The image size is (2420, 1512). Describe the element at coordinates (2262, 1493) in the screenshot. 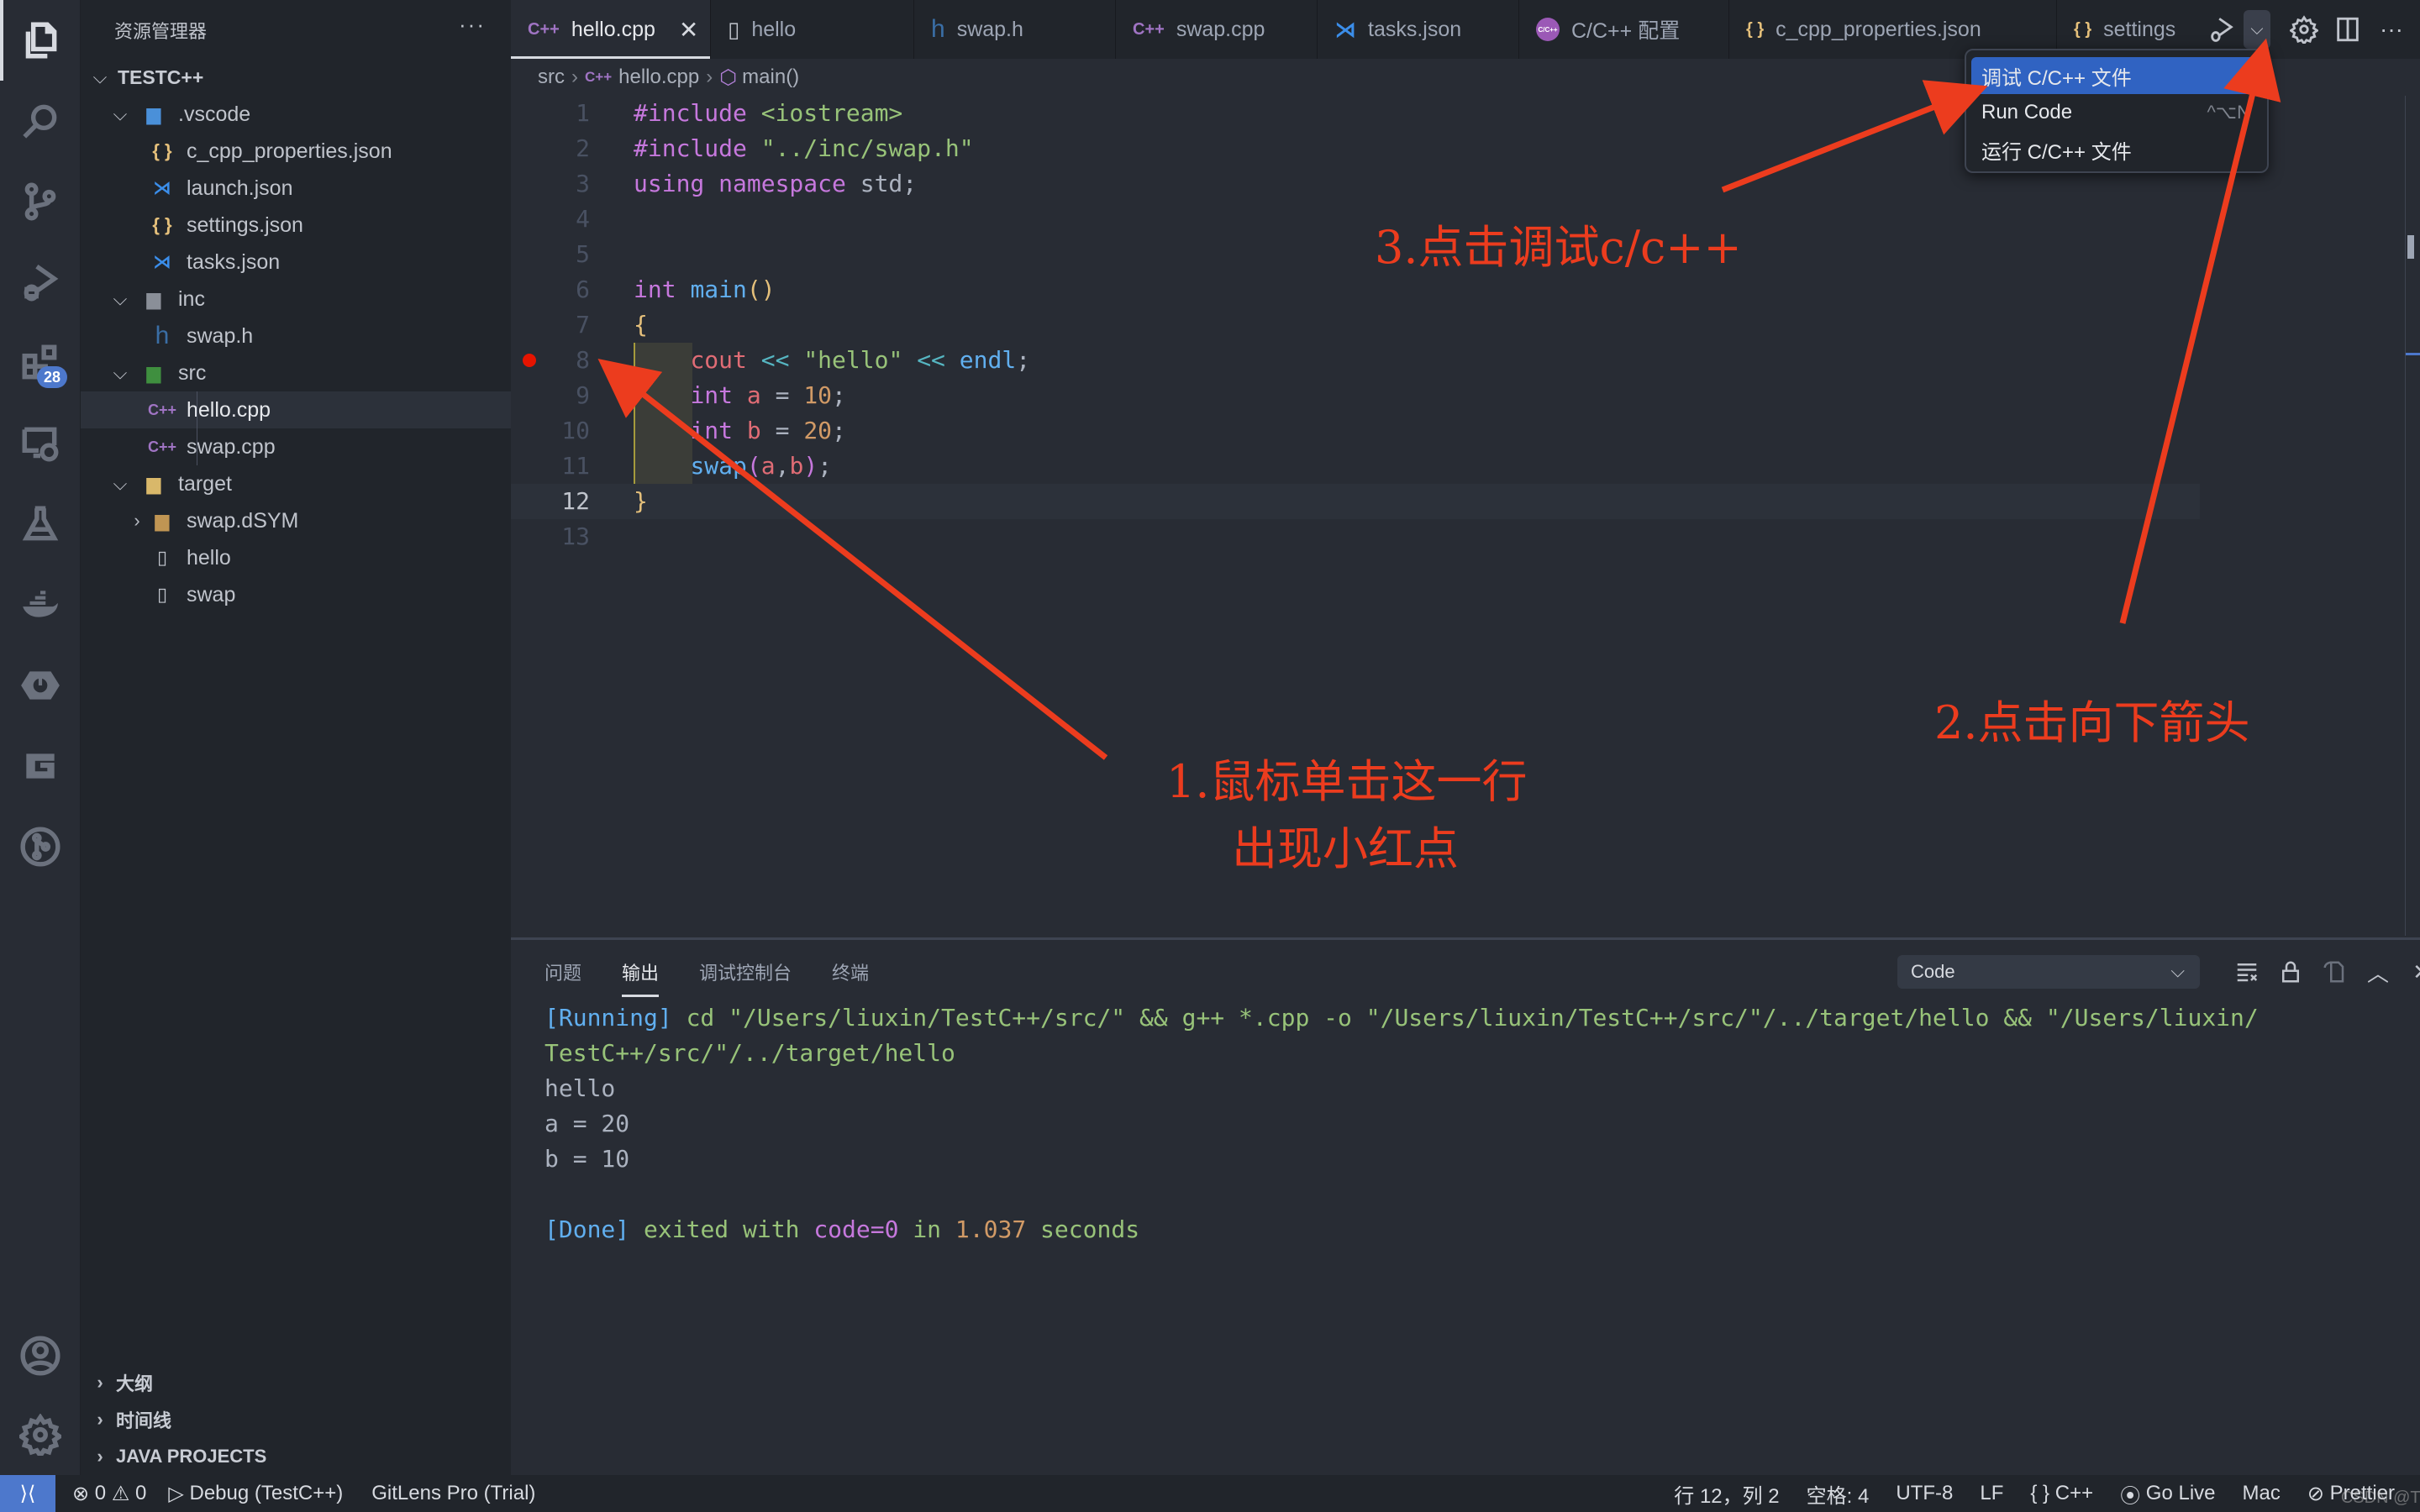

I see `platform-indicator: Mac` at that location.